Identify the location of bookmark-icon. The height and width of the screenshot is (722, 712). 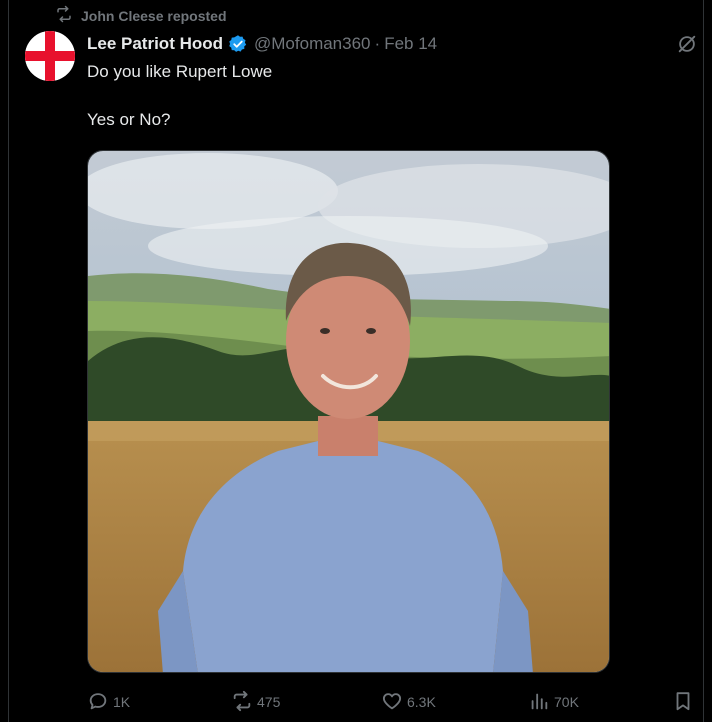
(683, 702).